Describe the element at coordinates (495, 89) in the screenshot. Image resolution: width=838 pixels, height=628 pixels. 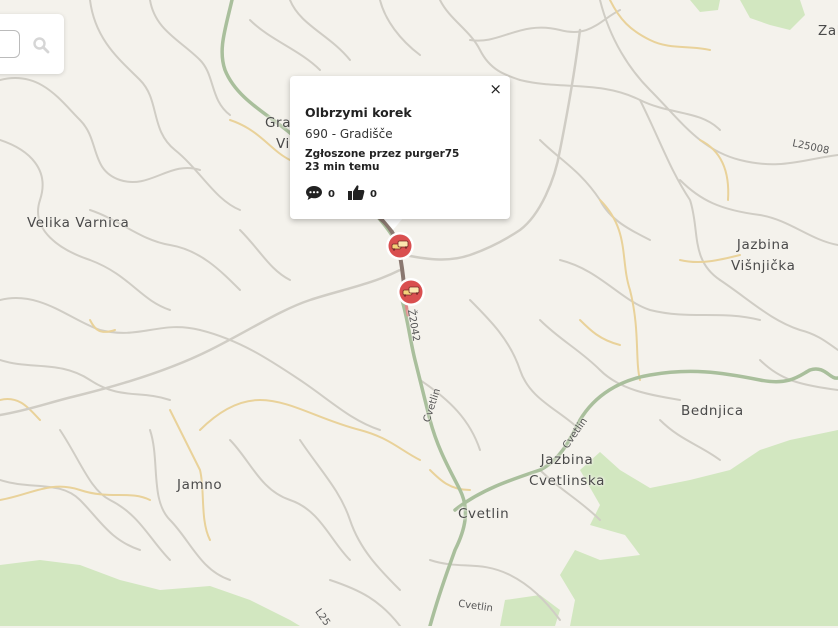
I see `close-icon: ×` at that location.